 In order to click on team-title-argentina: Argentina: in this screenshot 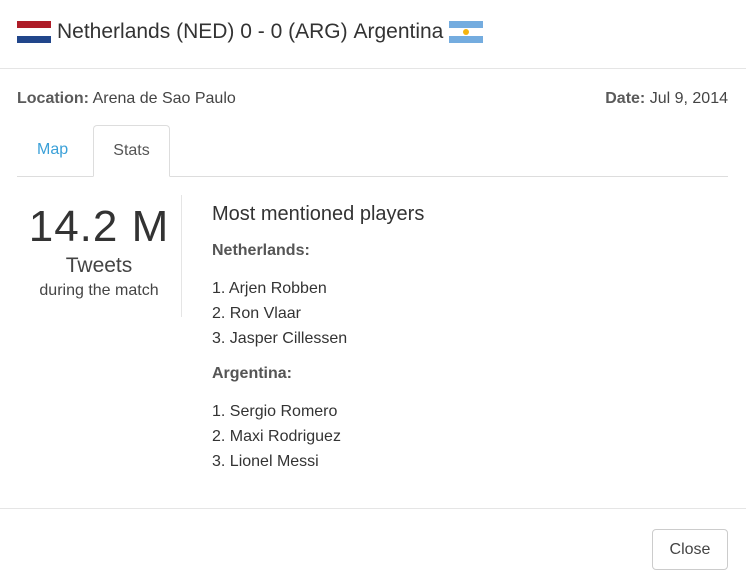, I will do `click(252, 373)`.